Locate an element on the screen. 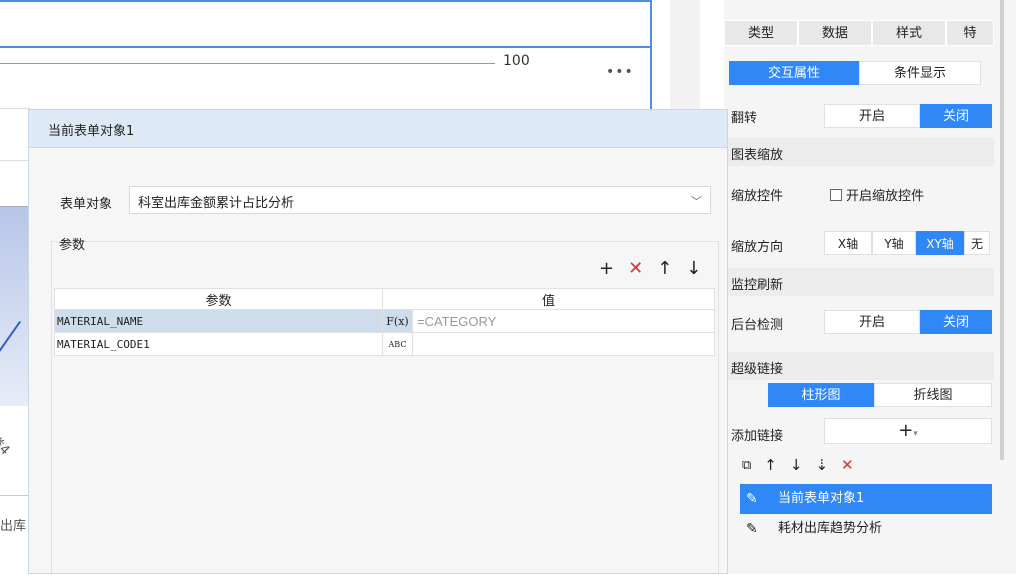  copy-icon: ⧉ is located at coordinates (746, 465).